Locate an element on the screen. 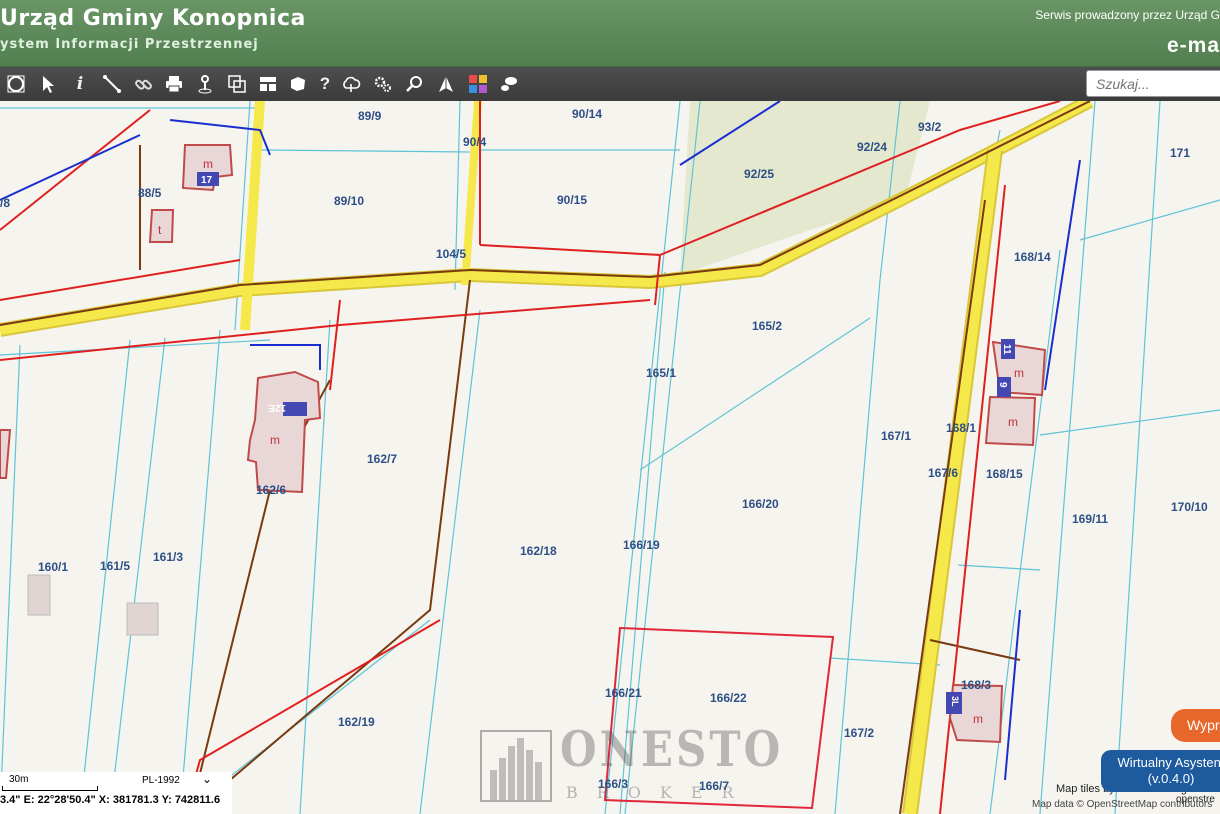 Image resolution: width=1220 pixels, height=814 pixels. service-provider-text: Serwis prowadzony przez Urząd G is located at coordinates (1127, 15).